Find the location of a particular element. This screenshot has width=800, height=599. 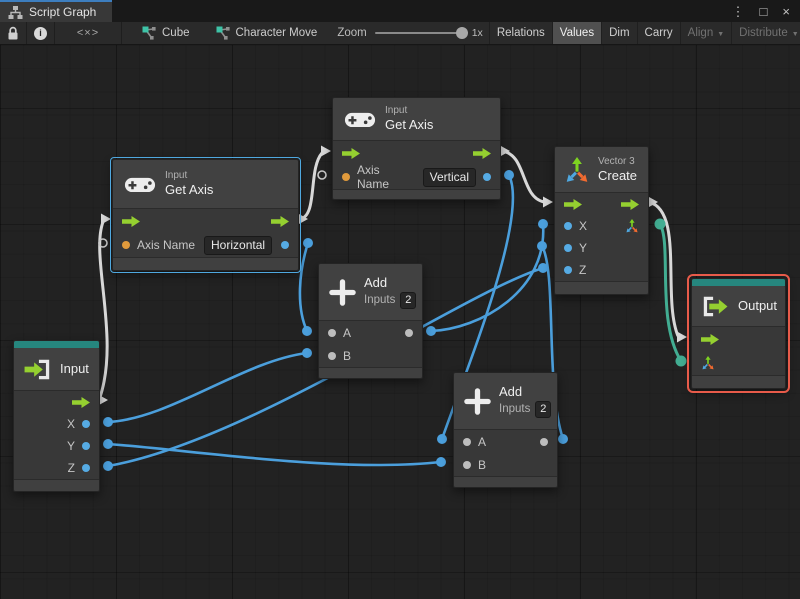

graph-input-icon is located at coordinates (37, 369).